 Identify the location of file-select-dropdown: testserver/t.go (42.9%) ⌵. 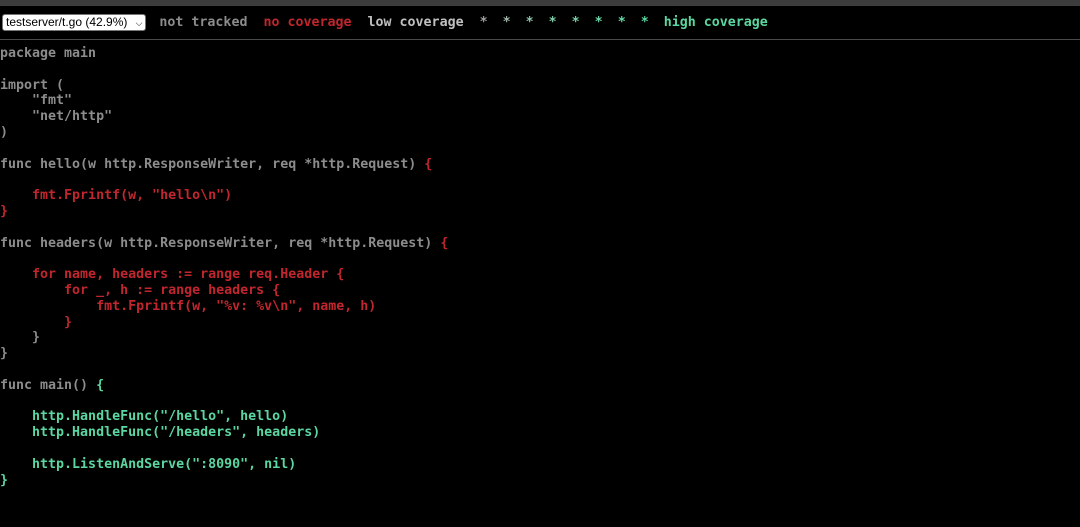
(74, 22).